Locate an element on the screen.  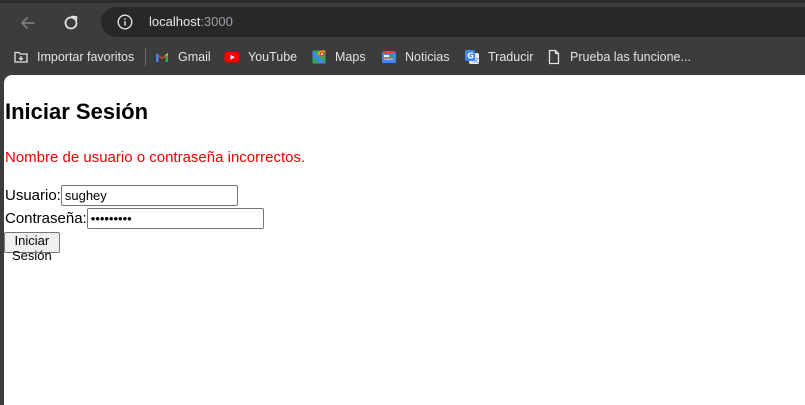
news-icon is located at coordinates (389, 57).